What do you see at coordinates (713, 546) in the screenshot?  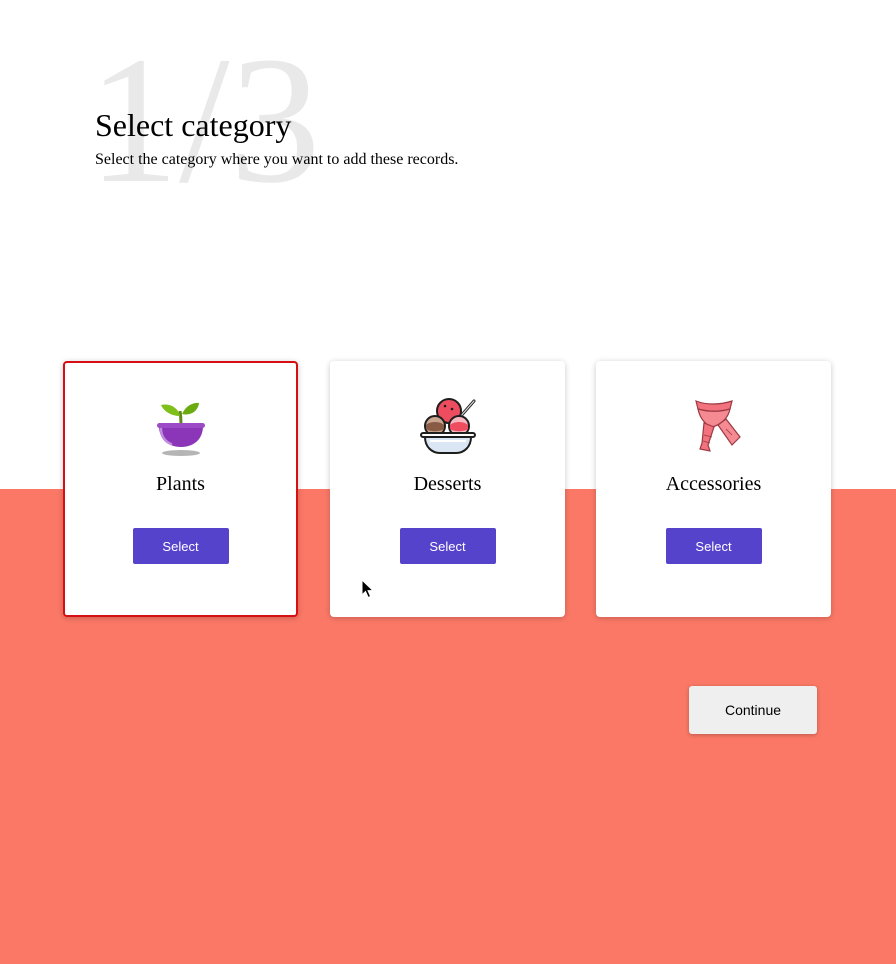 I see `select-accessories-button: Select` at bounding box center [713, 546].